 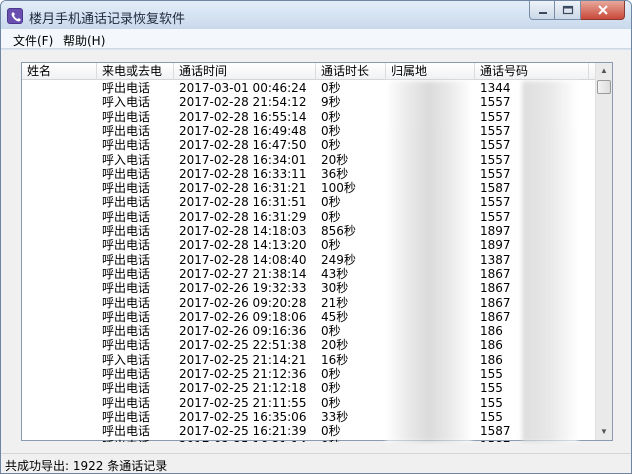 What do you see at coordinates (309, 188) in the screenshot?
I see `table-row: 呼出电话 2017-02-28 16:31:21 100秒 1587` at bounding box center [309, 188].